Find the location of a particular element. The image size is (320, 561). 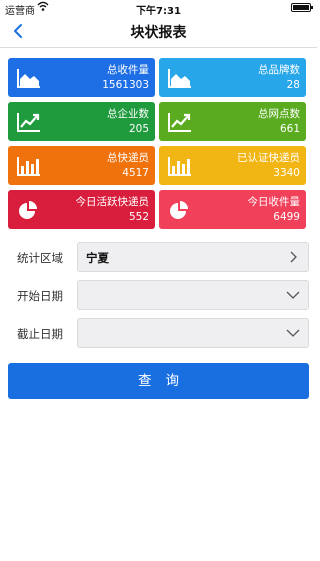

tile-value: 3340 is located at coordinates (286, 173).